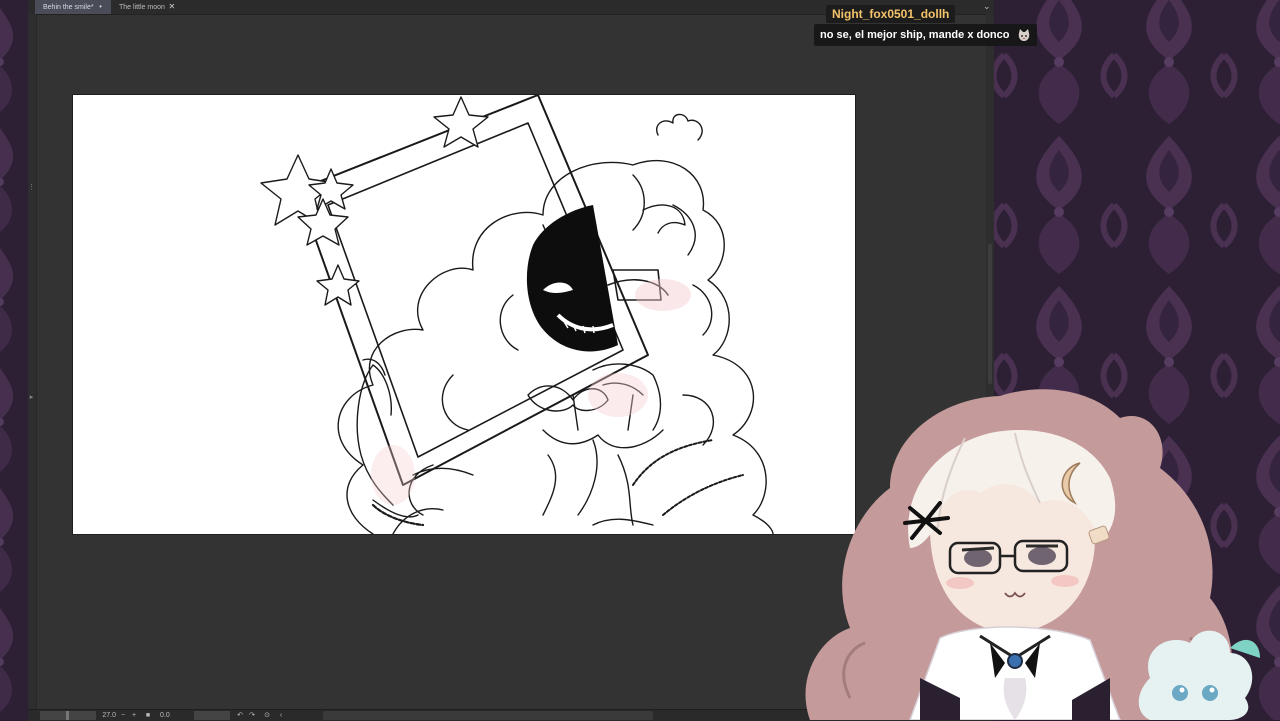 This screenshot has height=721, width=1280. I want to click on rotate-right-icon: ↷, so click(252, 715).